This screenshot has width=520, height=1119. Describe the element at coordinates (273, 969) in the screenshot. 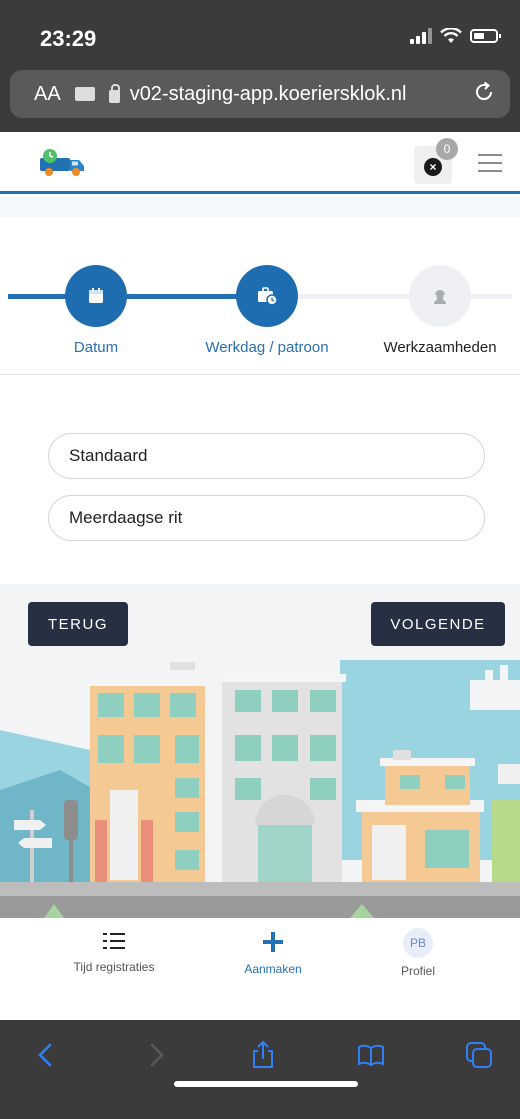

I see `tab-label-aanmaken: Aanmaken` at that location.